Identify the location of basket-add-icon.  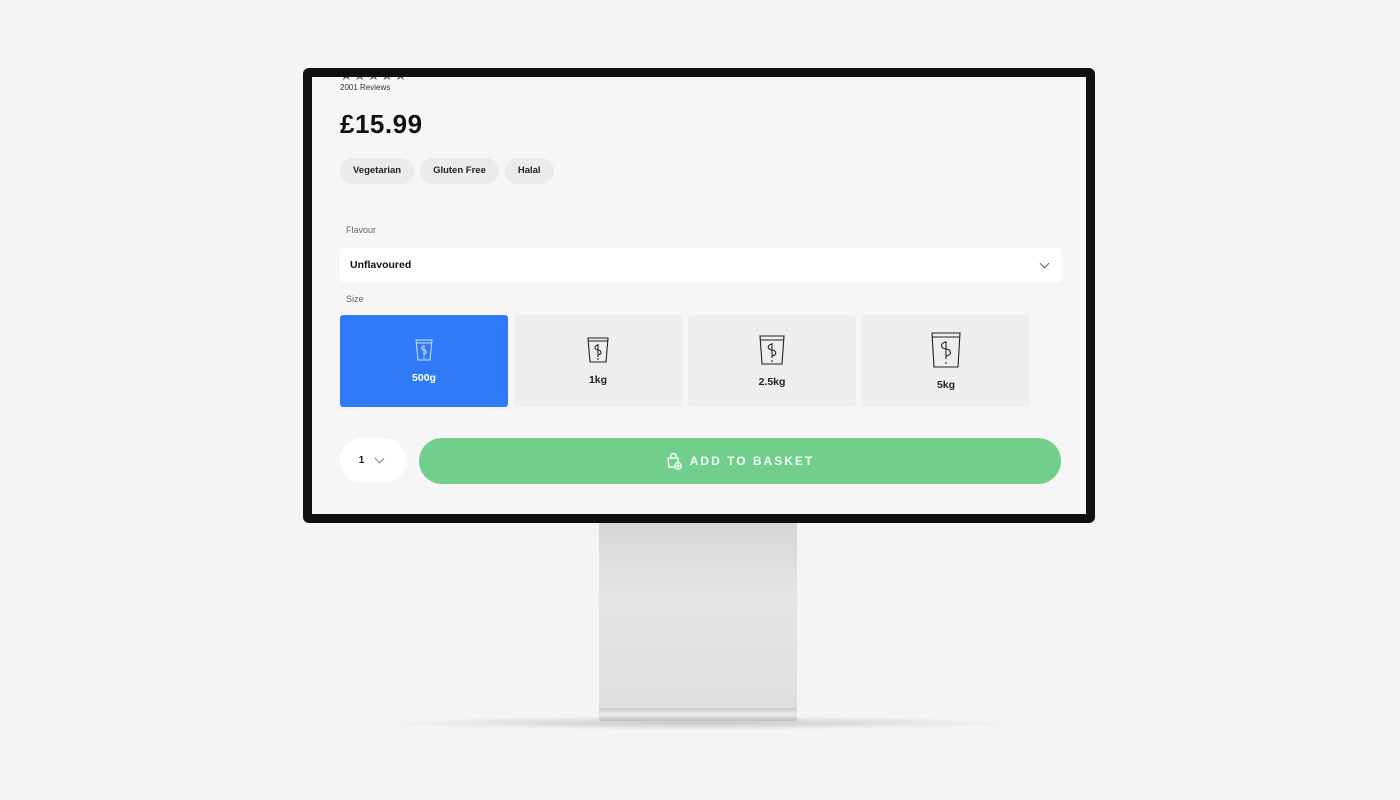
(674, 461).